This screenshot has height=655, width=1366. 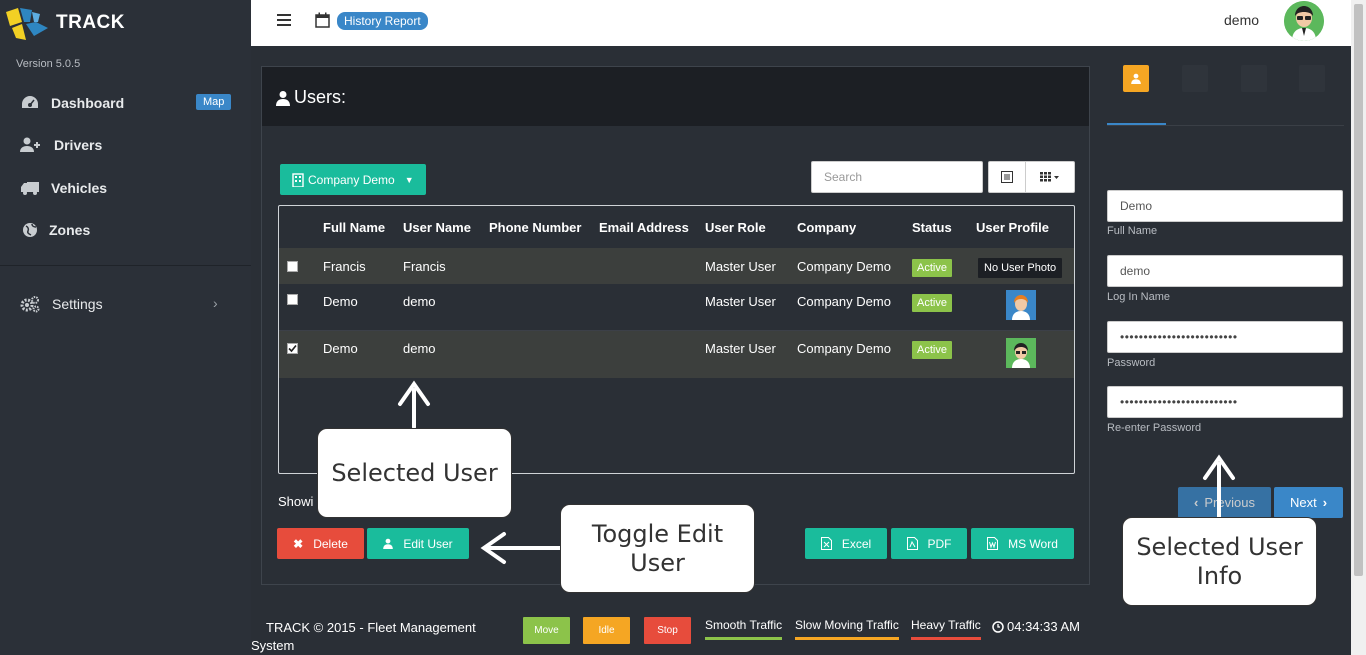 What do you see at coordinates (657, 548) in the screenshot?
I see `toggle-edit-callout: Toggle Edit User` at bounding box center [657, 548].